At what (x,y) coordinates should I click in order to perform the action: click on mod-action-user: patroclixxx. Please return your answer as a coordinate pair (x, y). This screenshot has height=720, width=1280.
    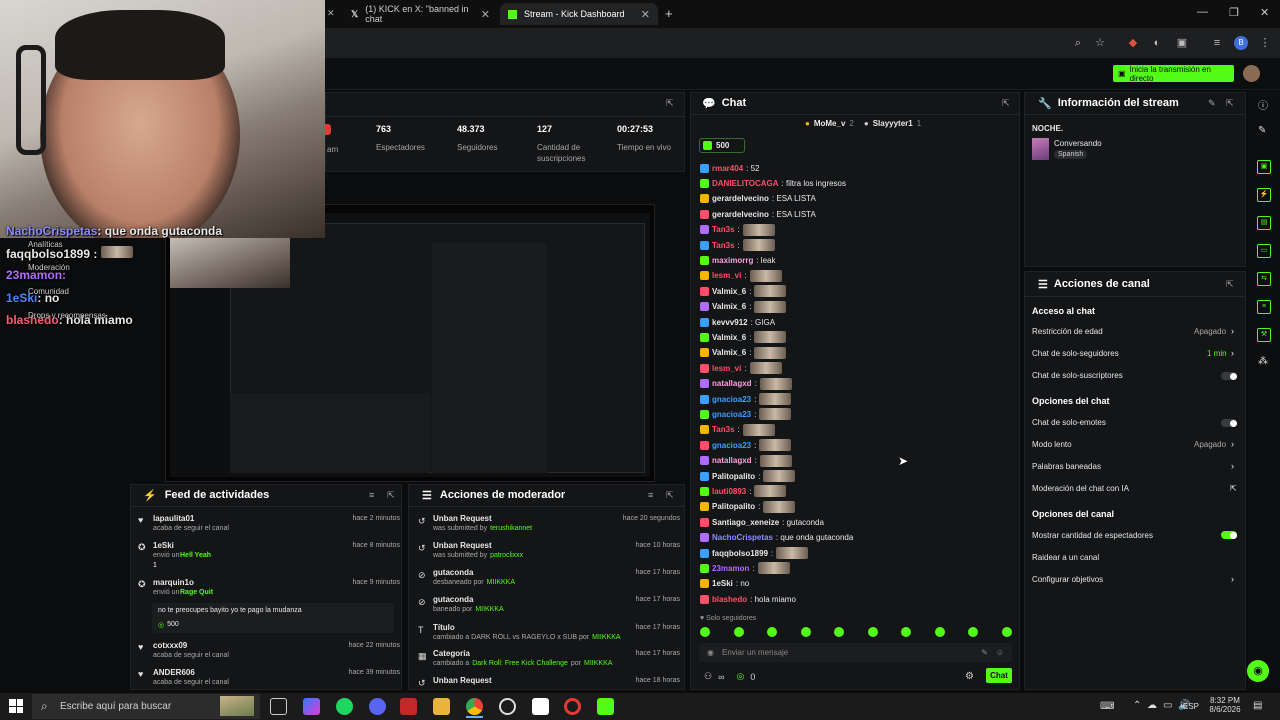
    Looking at the image, I should click on (506, 555).